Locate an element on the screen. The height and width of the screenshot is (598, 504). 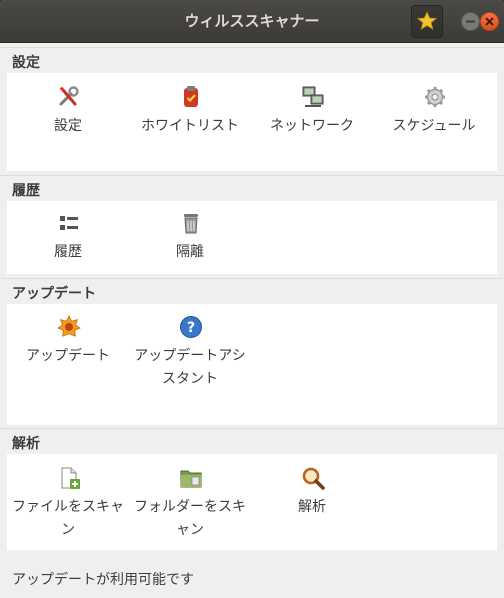
section-title-settings: 設定 is located at coordinates (26, 63).